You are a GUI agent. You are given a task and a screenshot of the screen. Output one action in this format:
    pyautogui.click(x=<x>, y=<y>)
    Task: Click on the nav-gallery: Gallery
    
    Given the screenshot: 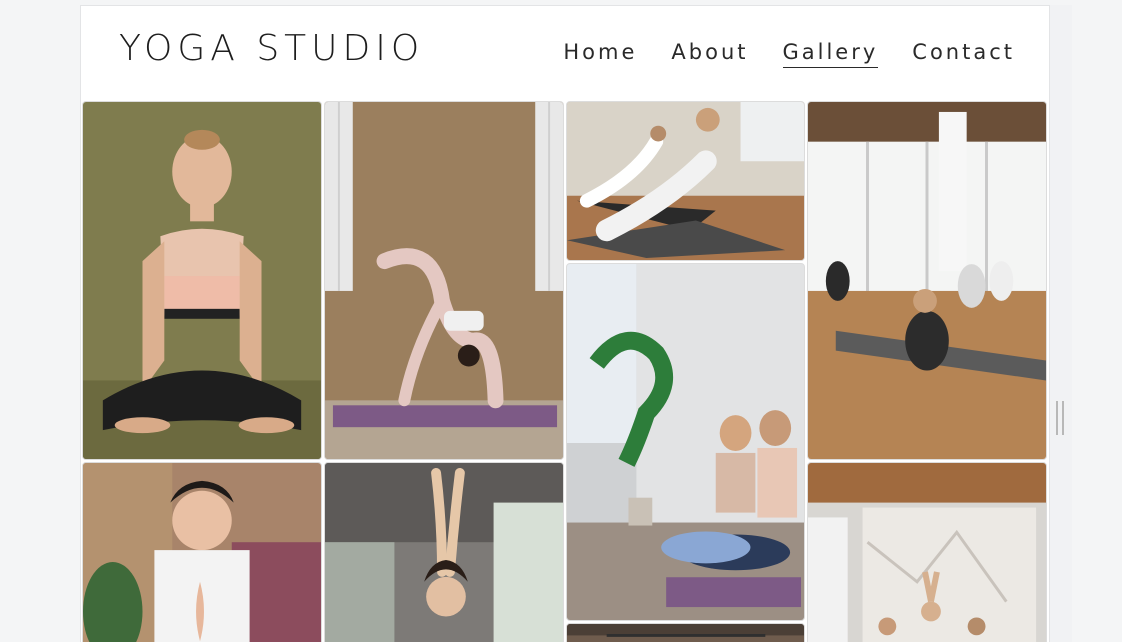 What is the action you would take?
    pyautogui.click(x=830, y=54)
    